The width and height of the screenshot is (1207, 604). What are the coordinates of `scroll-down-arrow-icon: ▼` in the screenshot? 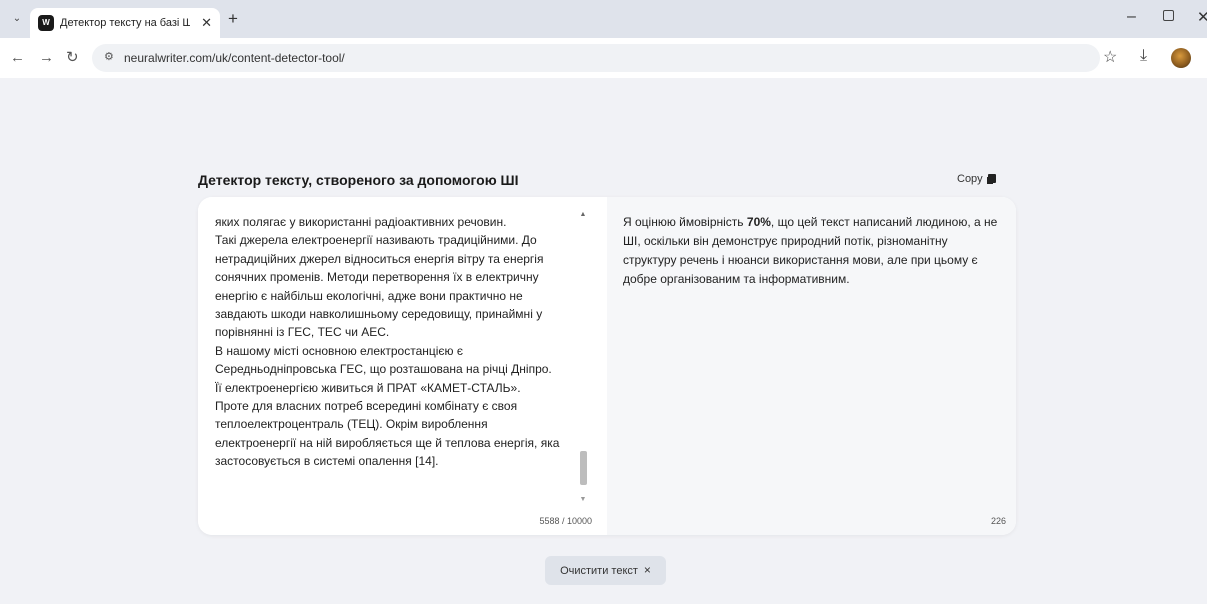 It's located at (583, 499).